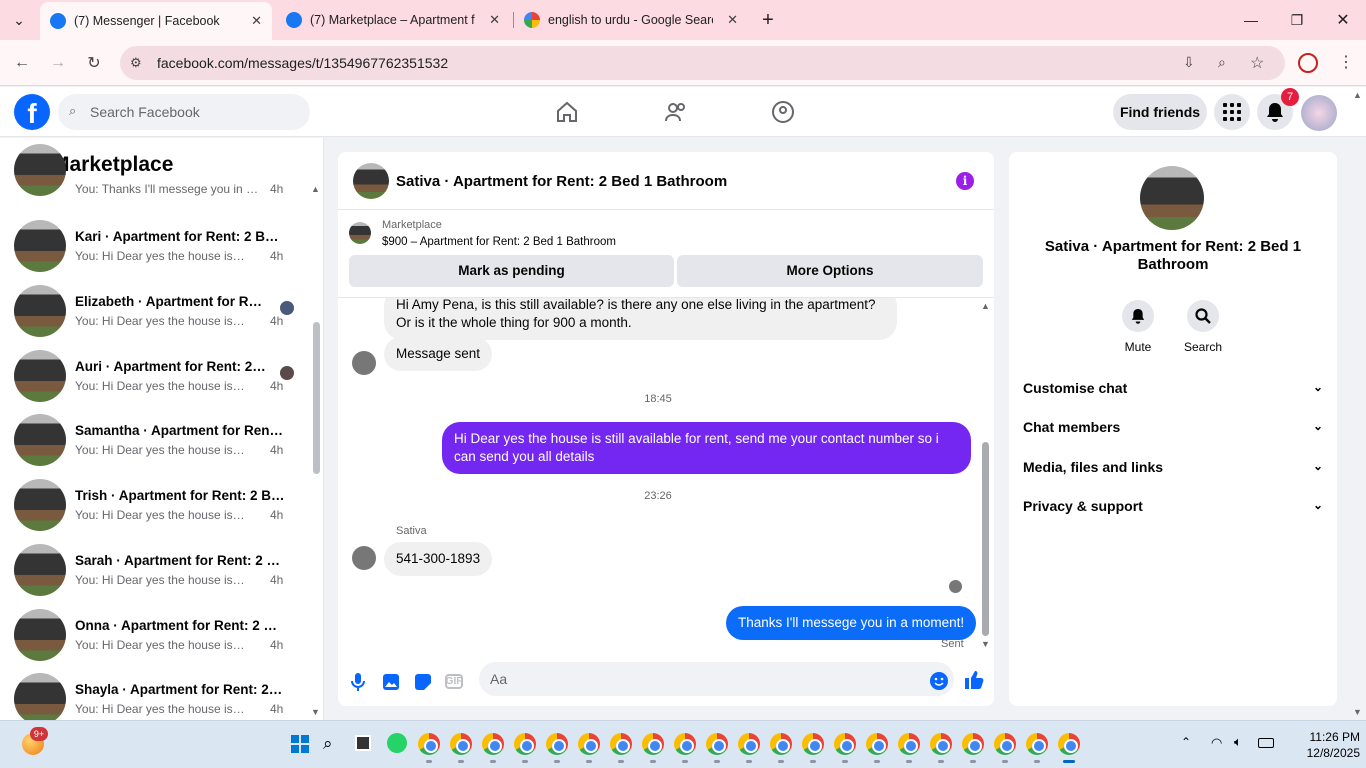 The height and width of the screenshot is (768, 1366). I want to click on tab-search-icon: ⌄, so click(19, 20).